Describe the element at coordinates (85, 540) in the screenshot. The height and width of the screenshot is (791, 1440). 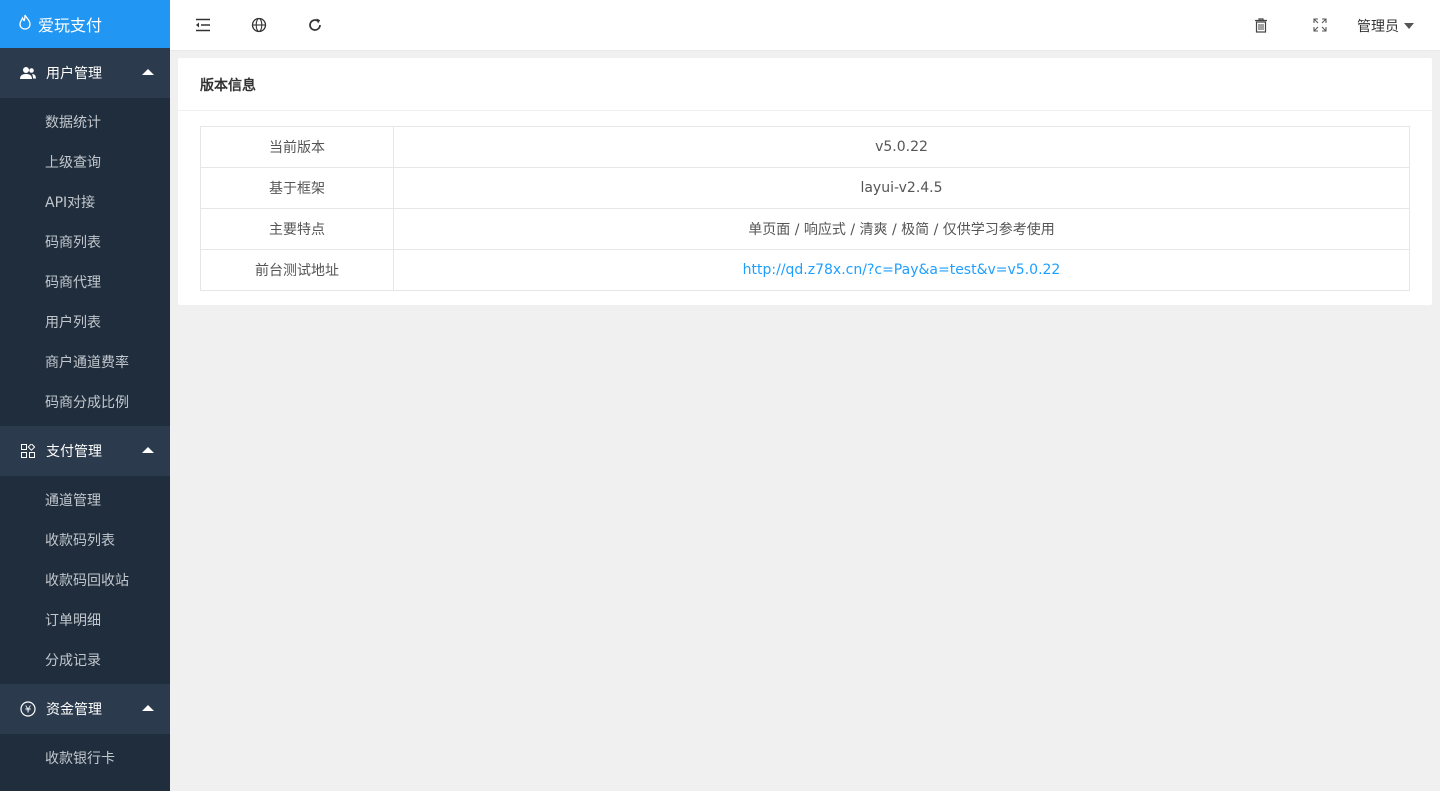
I see `sidebar-item-qrcode-list: 收款码列表` at that location.